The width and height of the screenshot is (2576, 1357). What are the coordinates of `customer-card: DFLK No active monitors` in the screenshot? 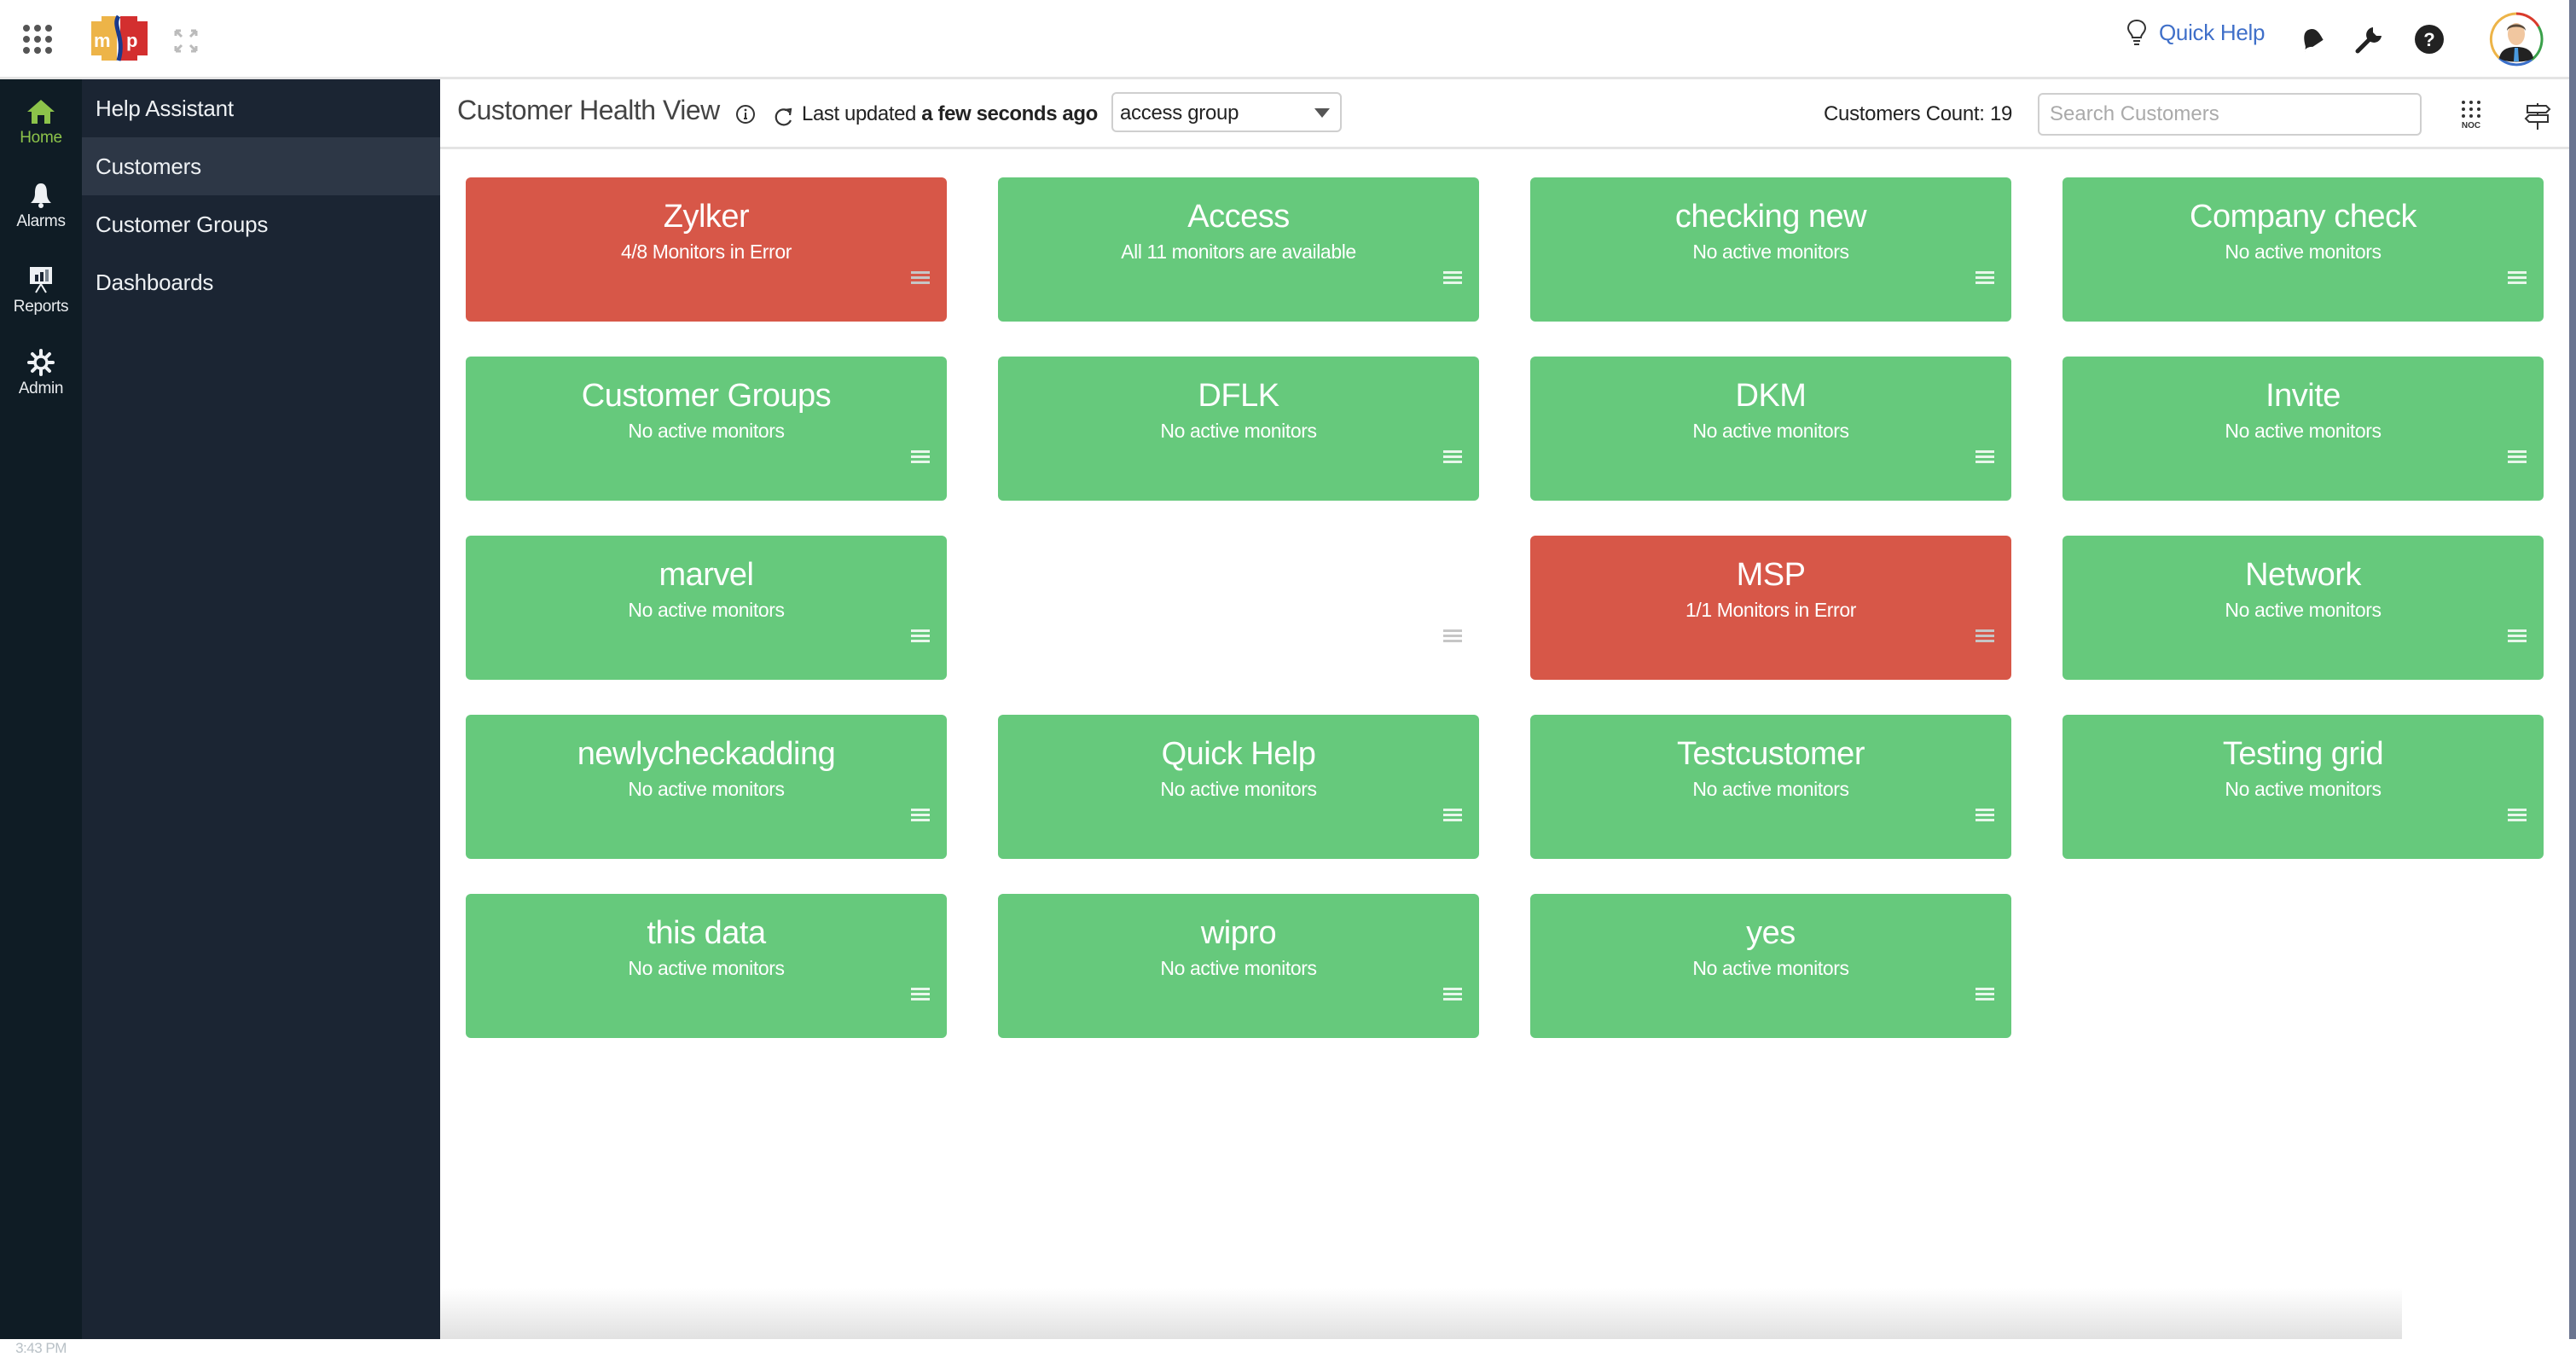 It's located at (1238, 429).